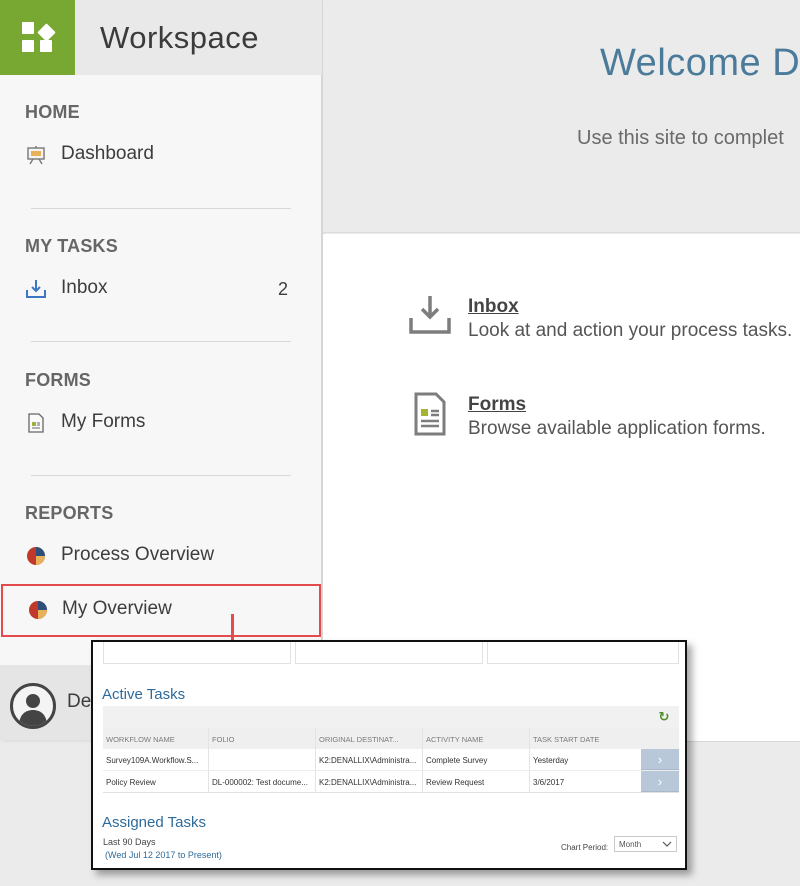 The height and width of the screenshot is (886, 800). What do you see at coordinates (69, 513) in the screenshot?
I see `section-heading-reports: REPORTS` at bounding box center [69, 513].